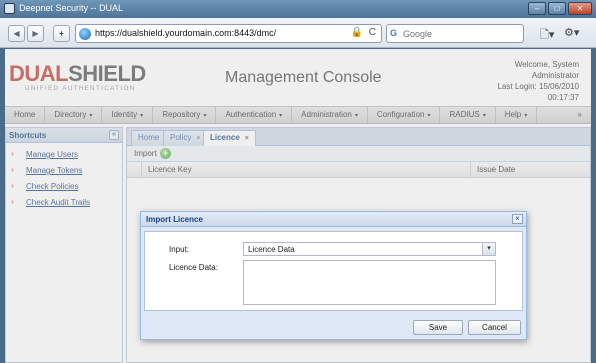 This screenshot has height=363, width=596. Describe the element at coordinates (547, 35) in the screenshot. I see `page-menu-icon: 🗋▾` at that location.